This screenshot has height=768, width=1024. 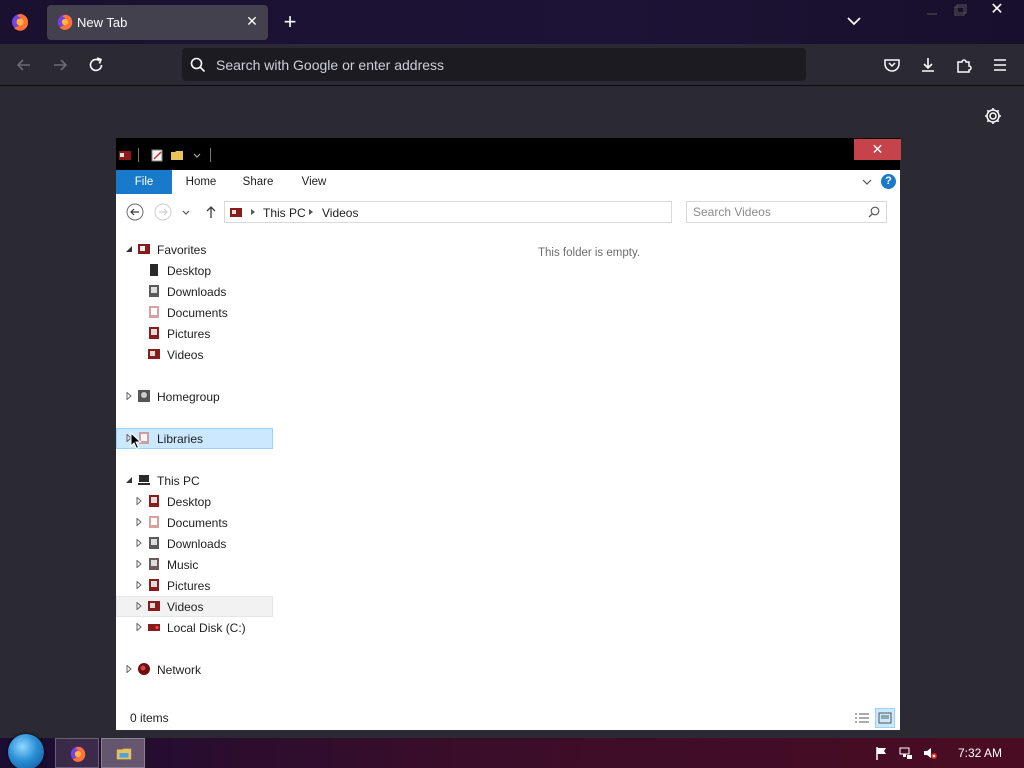 What do you see at coordinates (928, 65) in the screenshot?
I see `downloads-icon` at bounding box center [928, 65].